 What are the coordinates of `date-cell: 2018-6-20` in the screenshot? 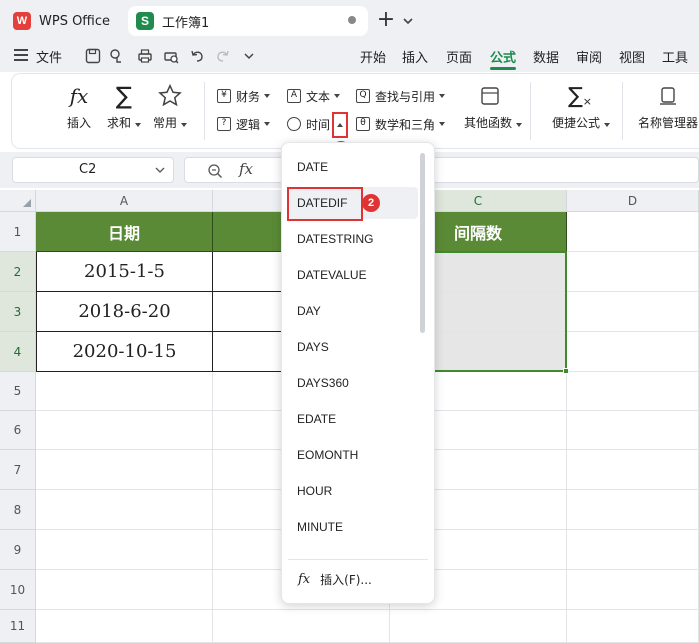 It's located at (124, 312).